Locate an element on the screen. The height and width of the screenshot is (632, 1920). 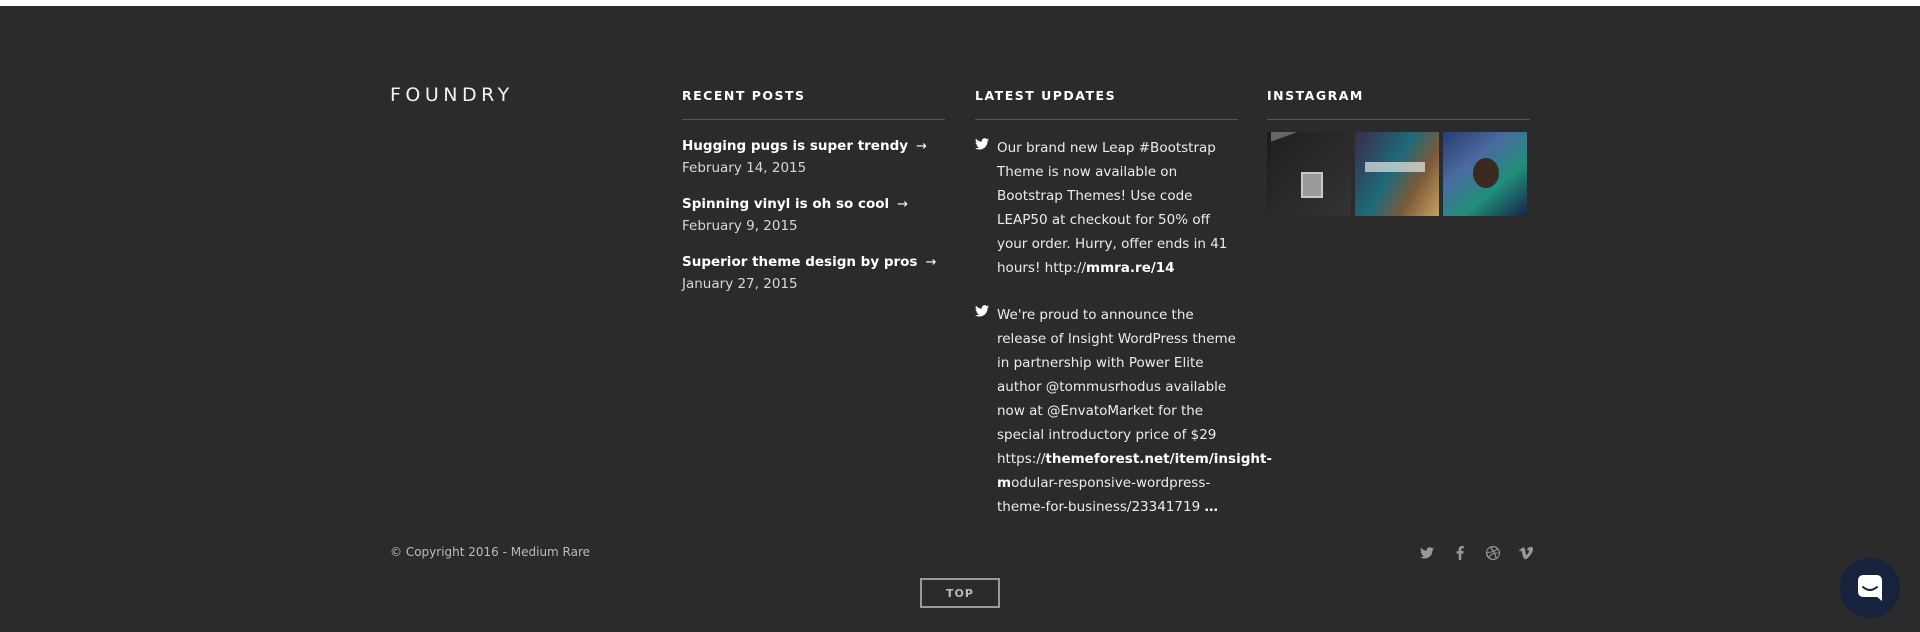
footer-logo: FOUNDRY is located at coordinates (452, 95).